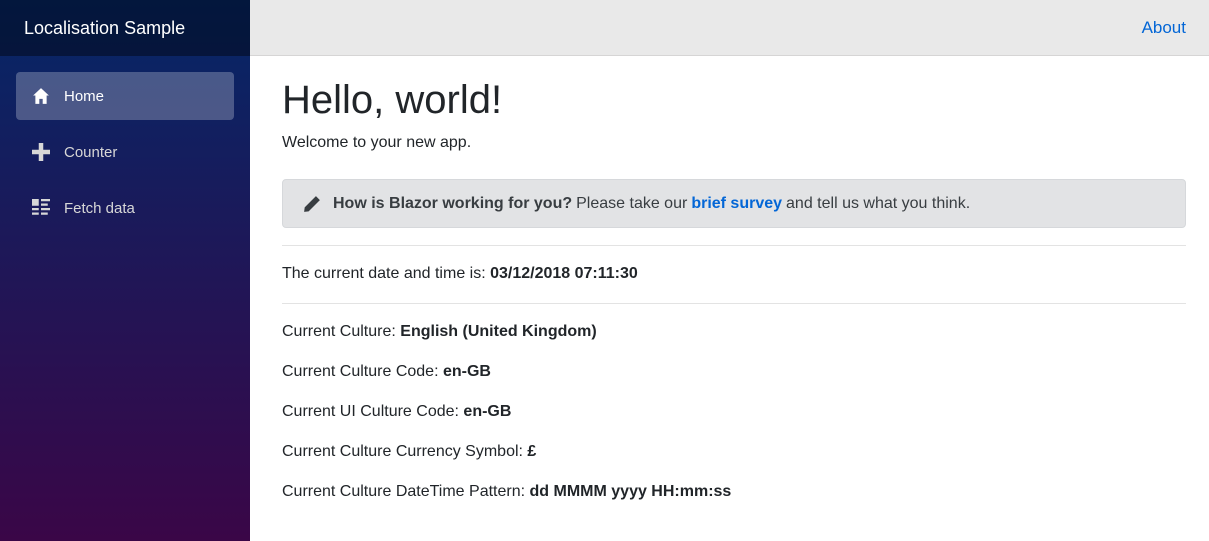 Image resolution: width=1209 pixels, height=541 pixels. I want to click on sidebar-item-home: Home, so click(125, 96).